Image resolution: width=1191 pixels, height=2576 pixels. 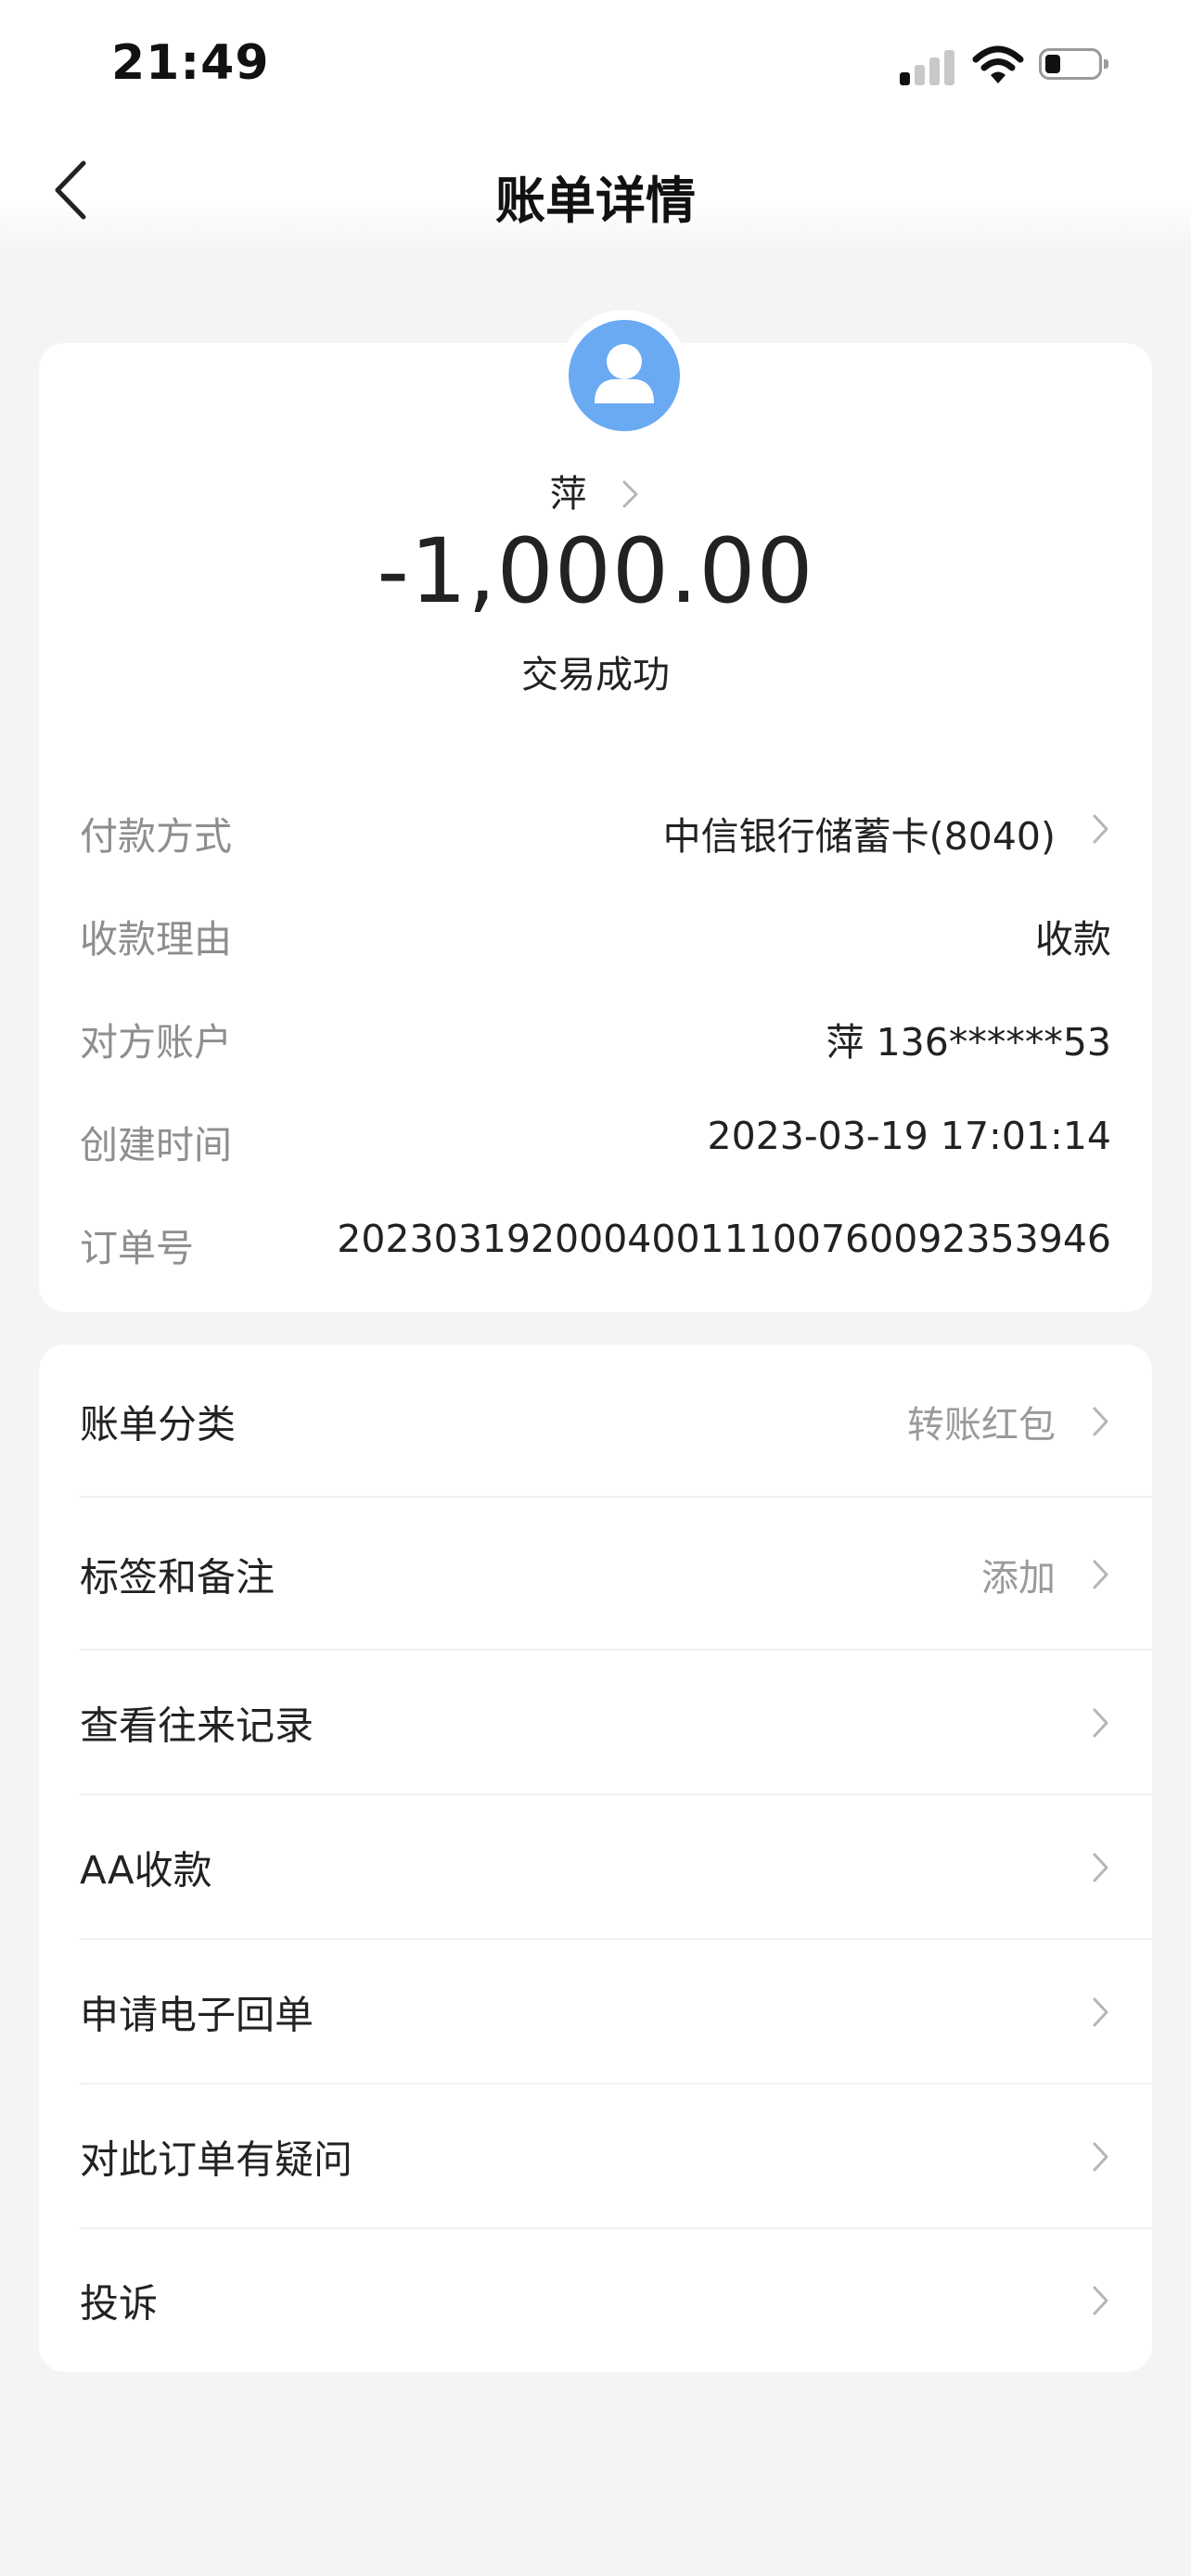 I want to click on detail-label: 收款理由, so click(x=156, y=940).